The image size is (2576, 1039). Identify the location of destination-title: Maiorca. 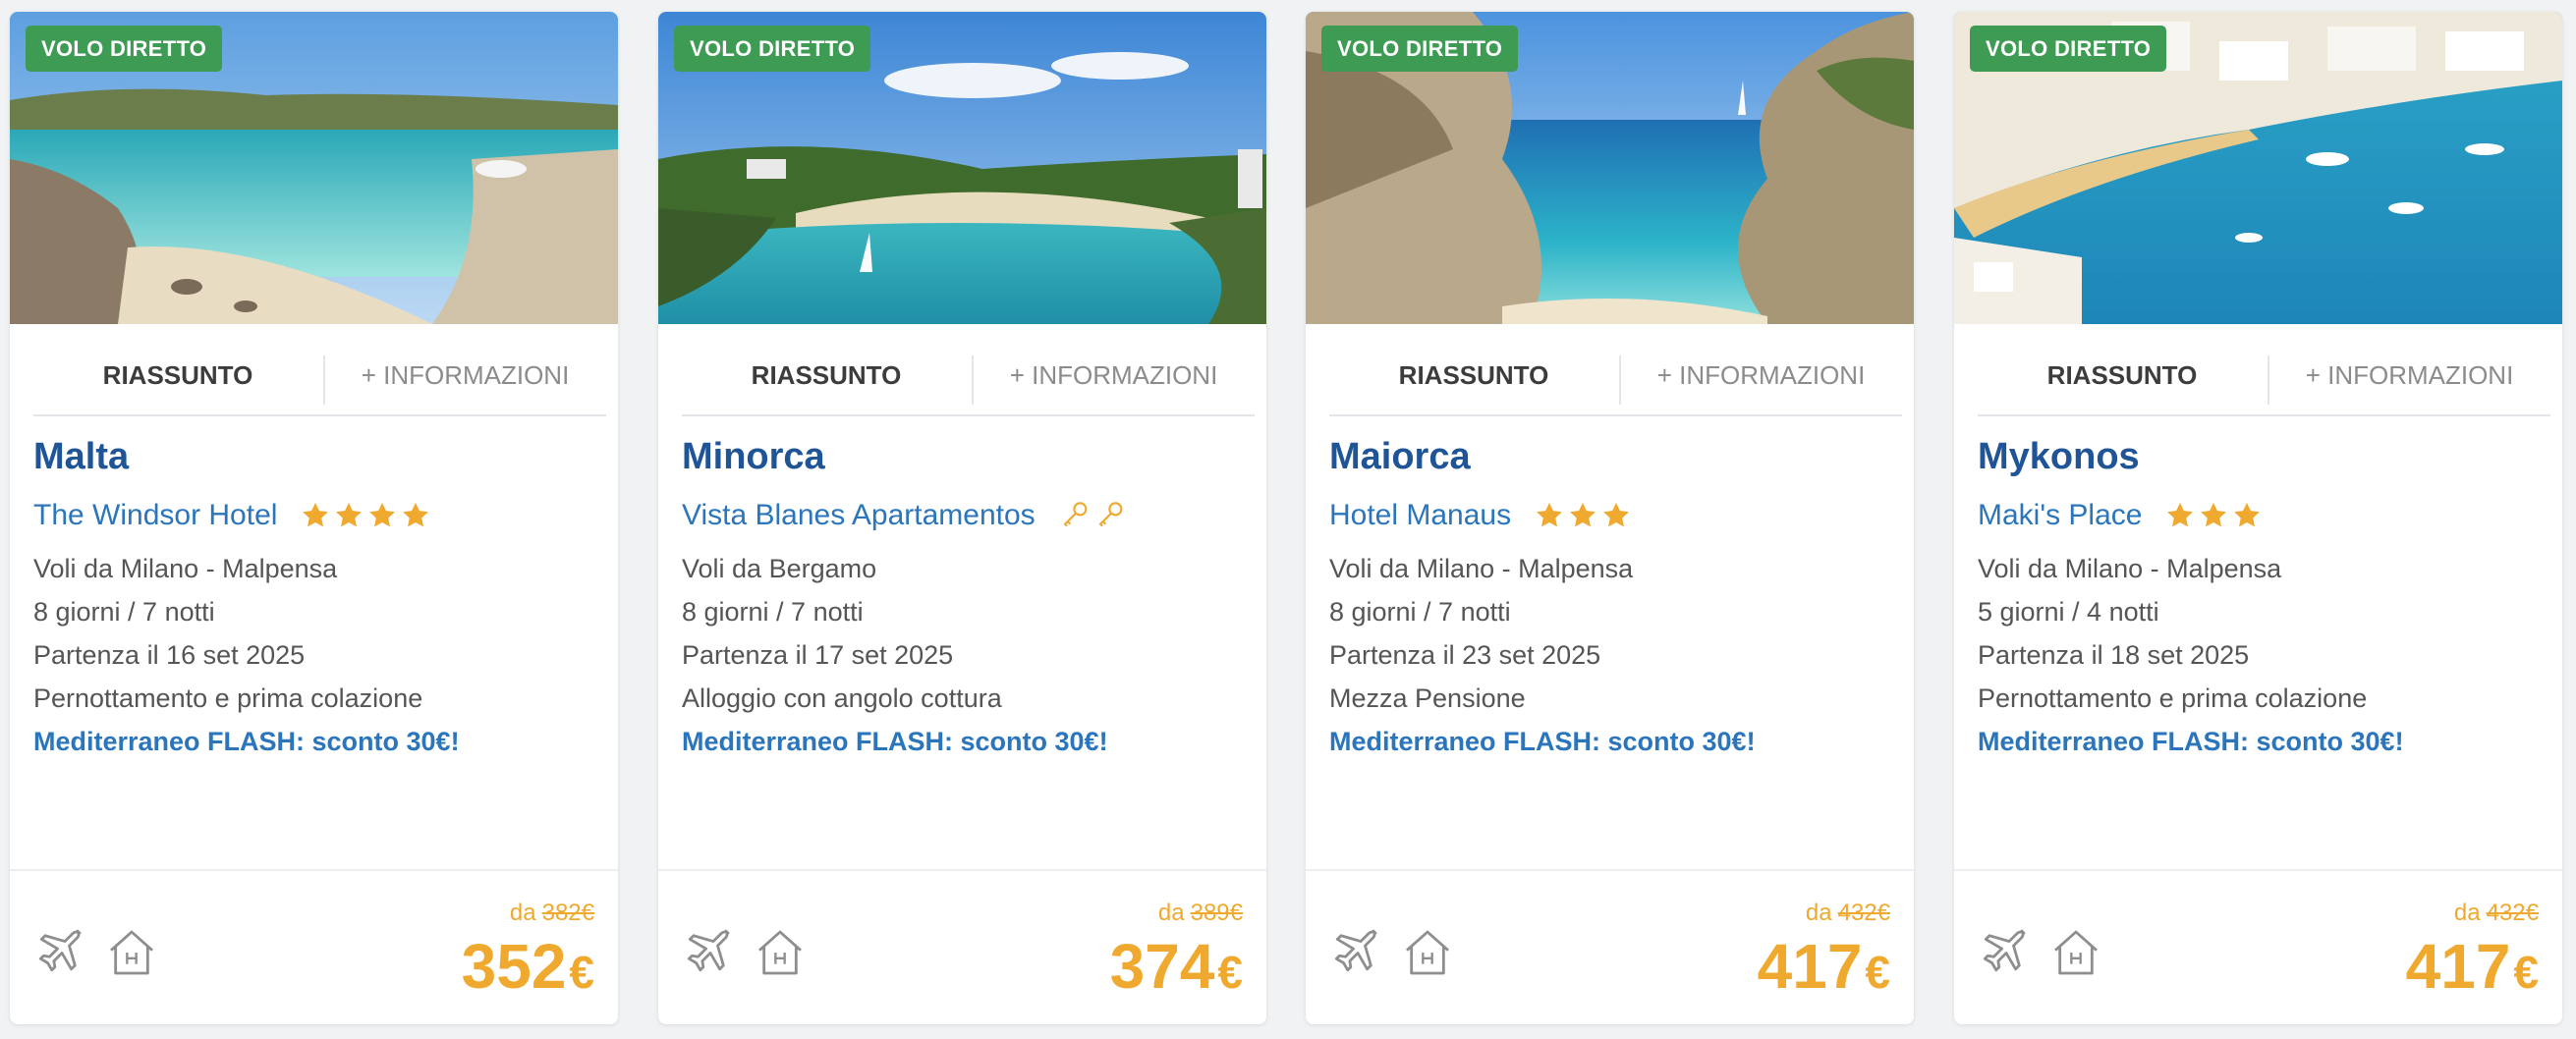
(1400, 457).